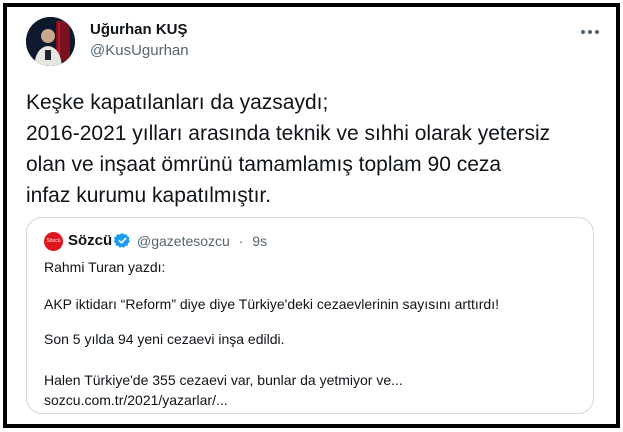  I want to click on quoted-author-handle: @gazetesozcu, so click(183, 241).